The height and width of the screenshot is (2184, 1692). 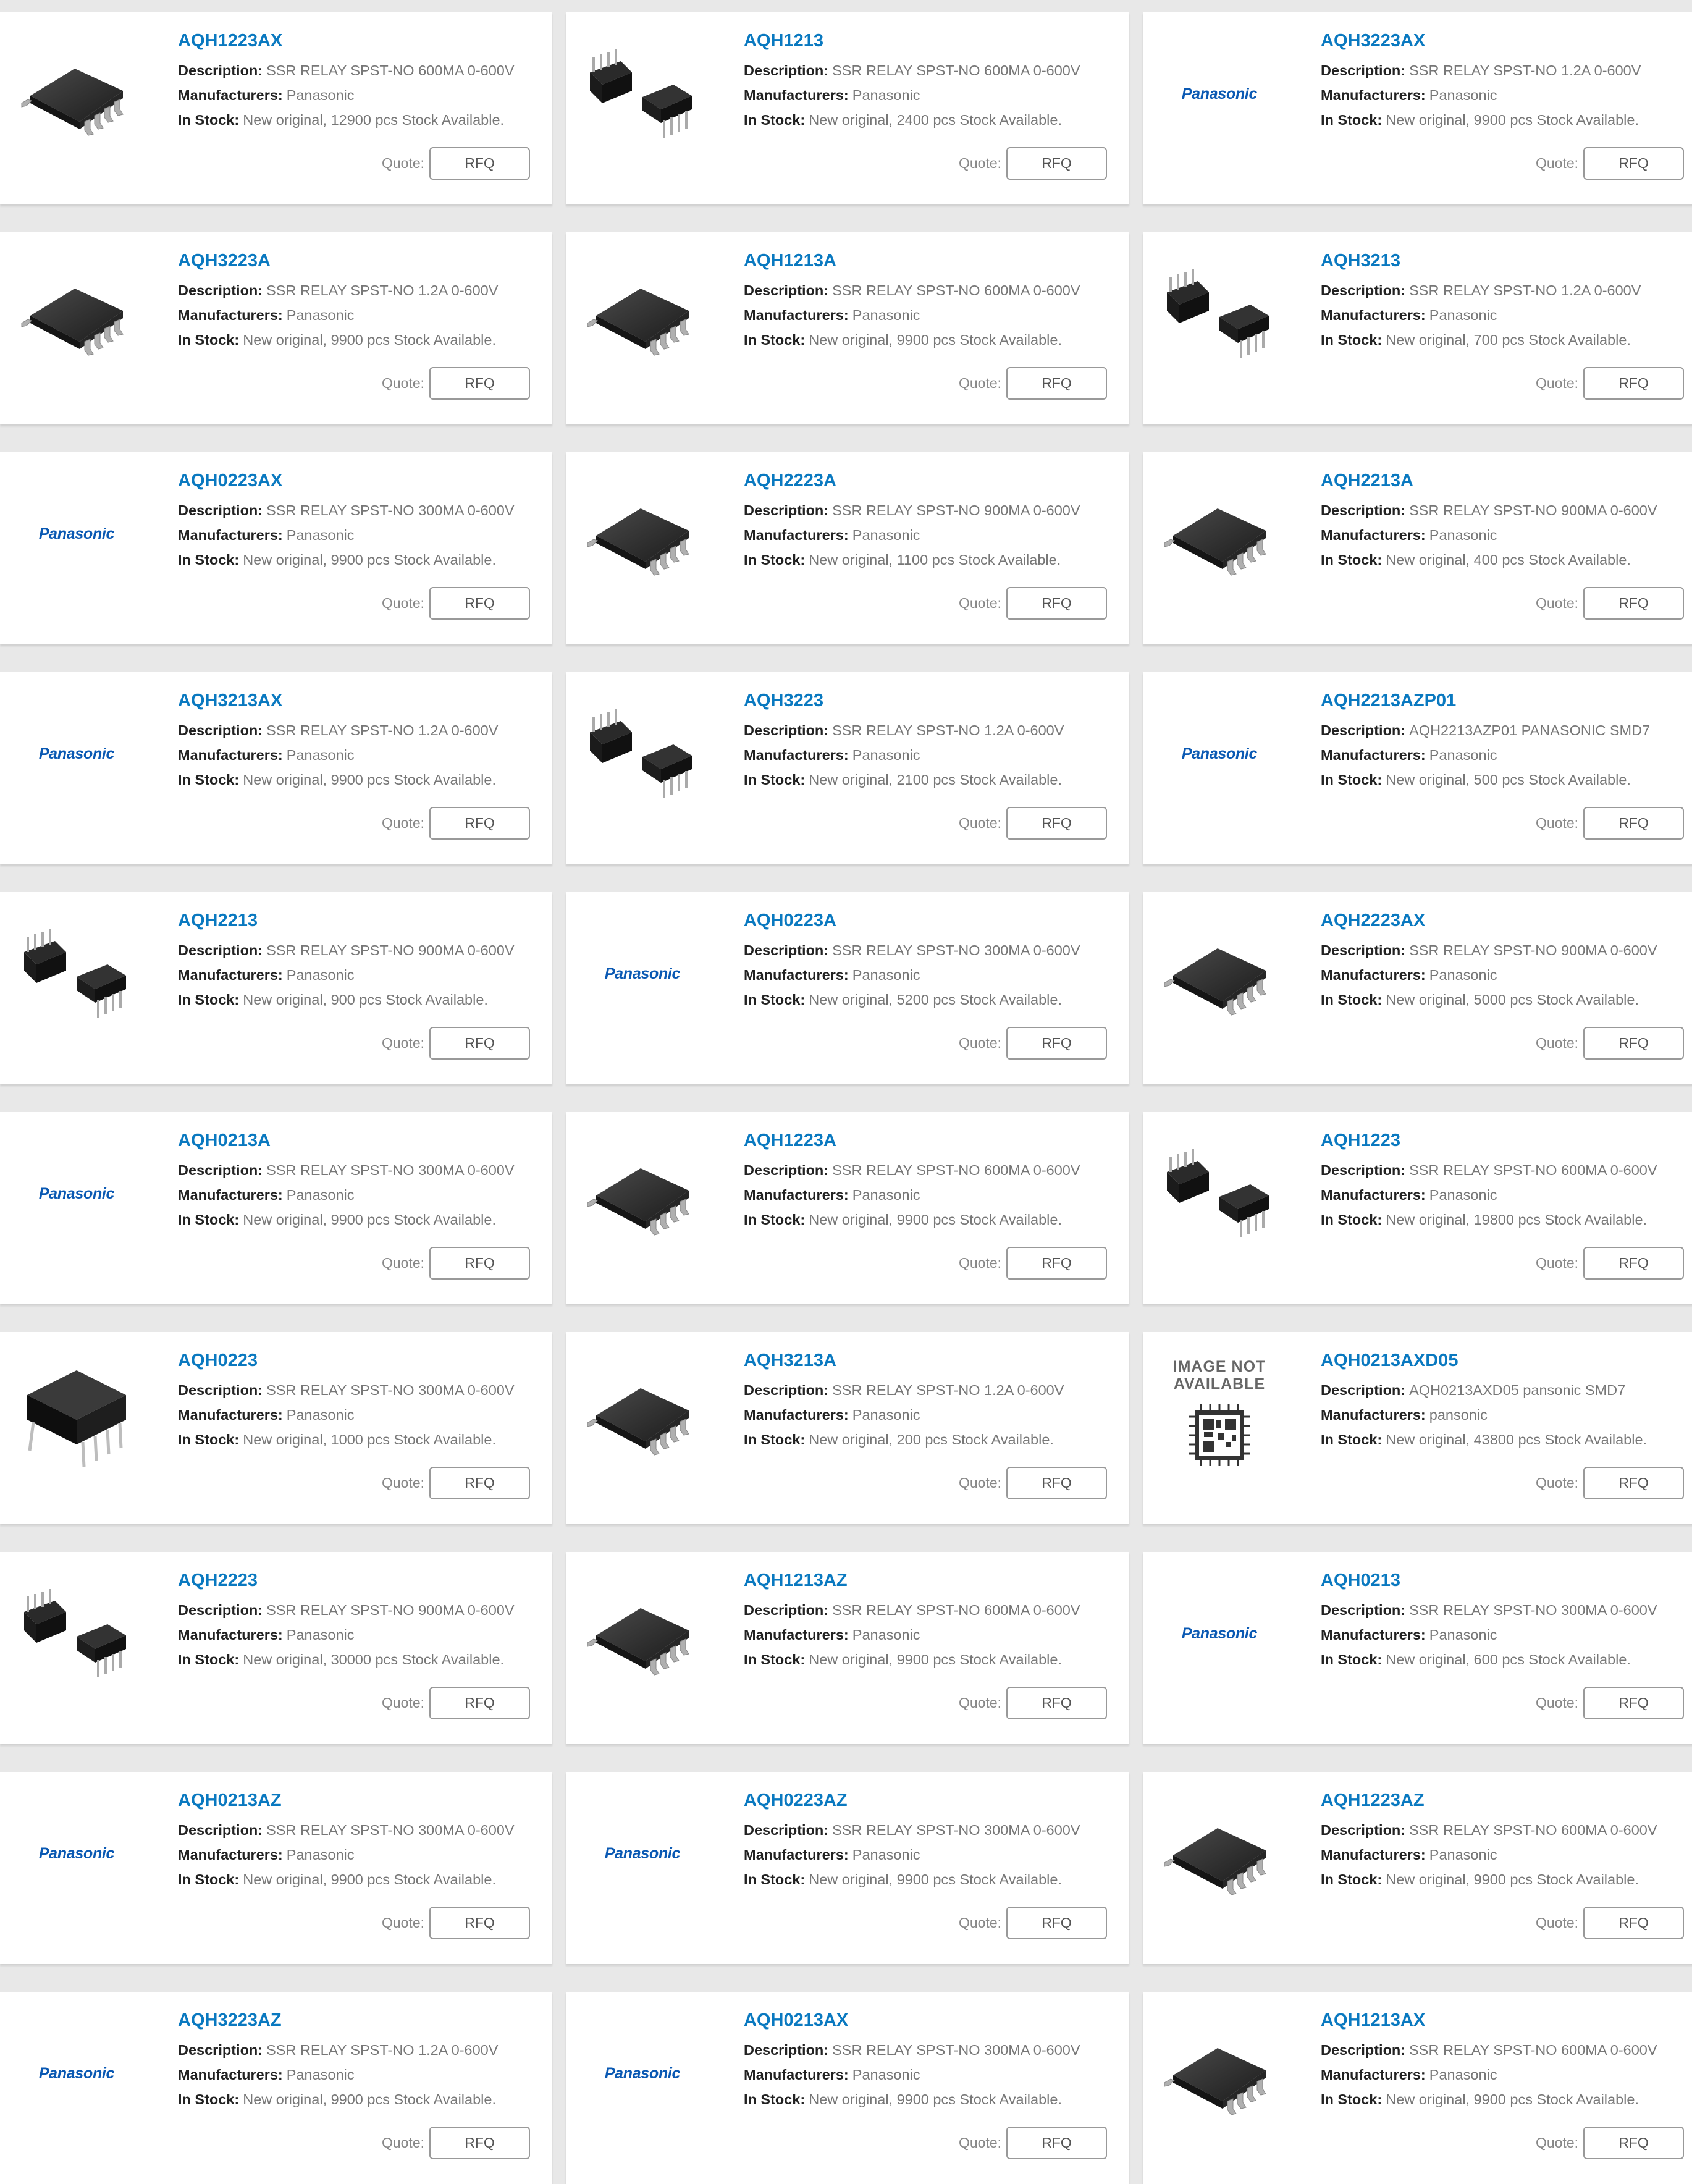 I want to click on product-title-link: AQH0213A, so click(x=362, y=1140).